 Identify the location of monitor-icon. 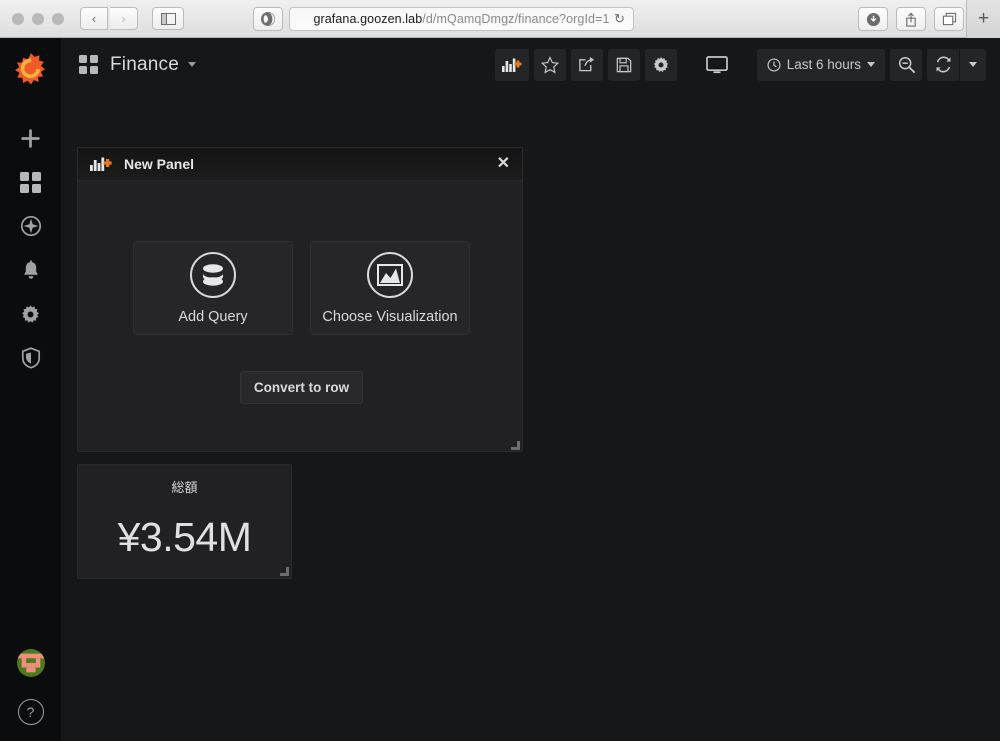
(716, 64).